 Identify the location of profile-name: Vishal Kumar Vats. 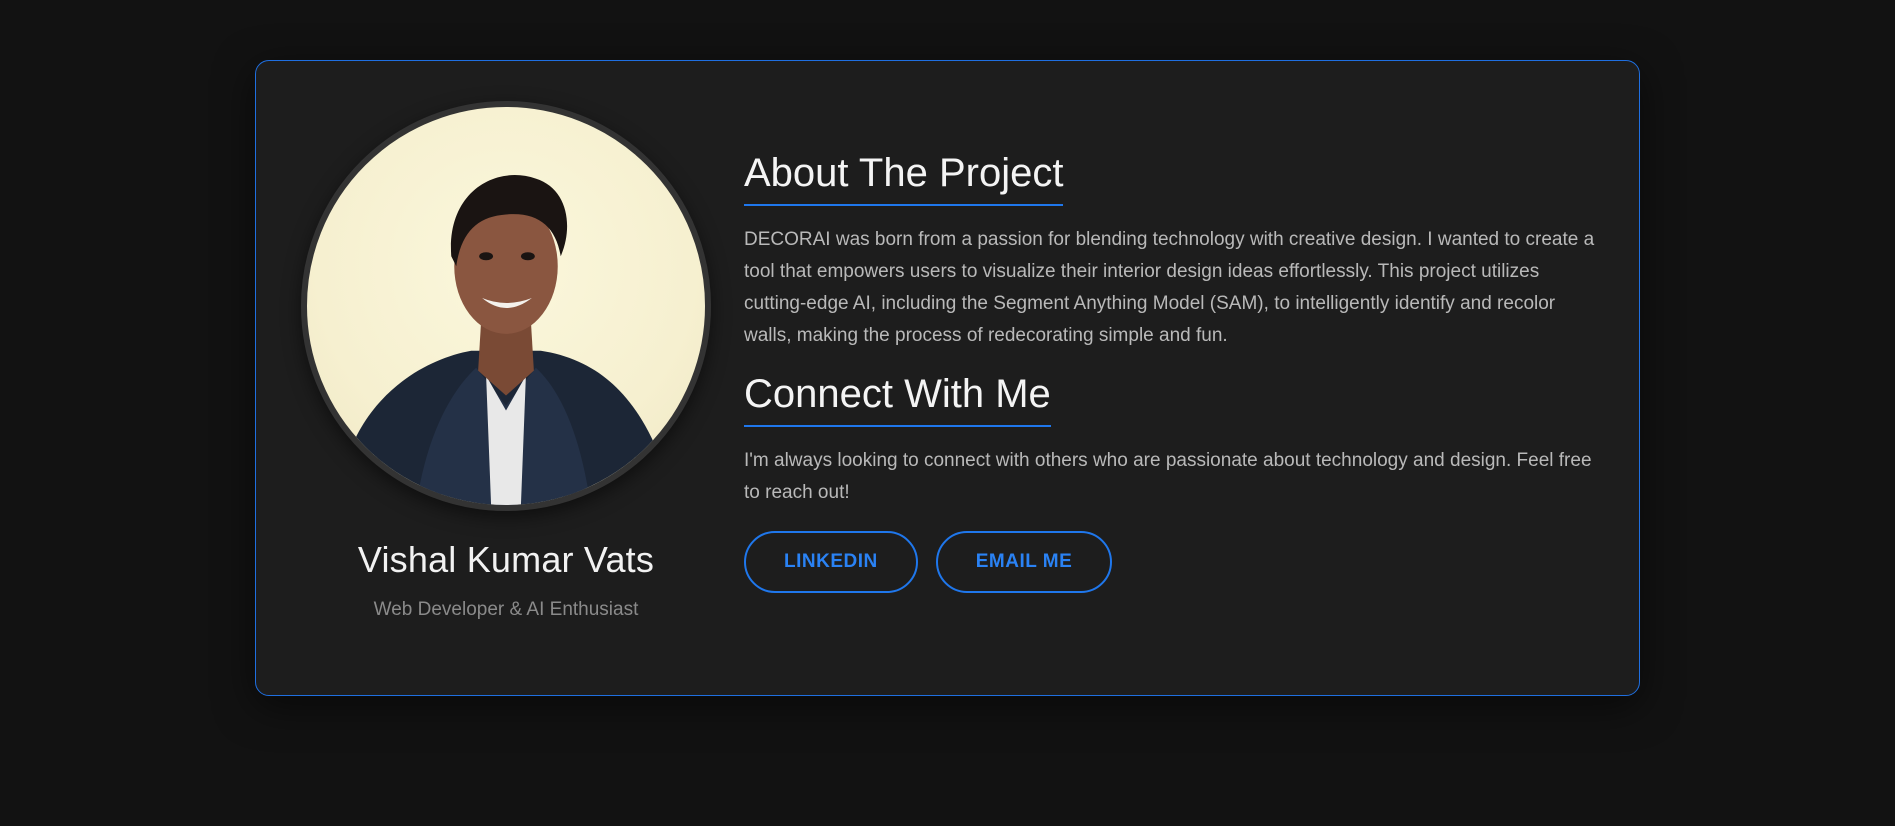
(506, 559).